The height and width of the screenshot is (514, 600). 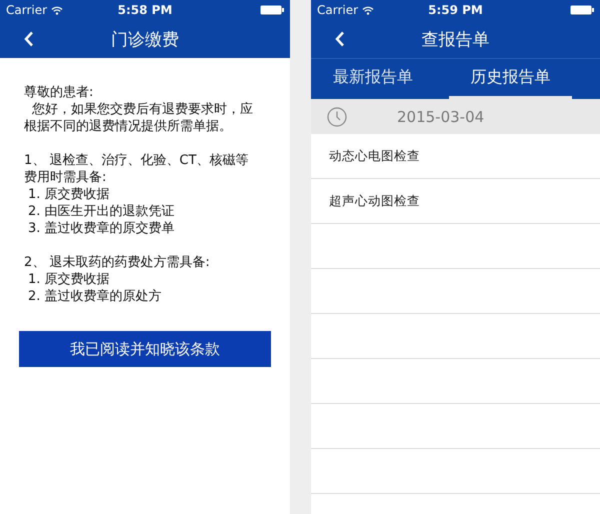 I want to click on salutation-text: 尊敬的患者:, so click(x=59, y=92).